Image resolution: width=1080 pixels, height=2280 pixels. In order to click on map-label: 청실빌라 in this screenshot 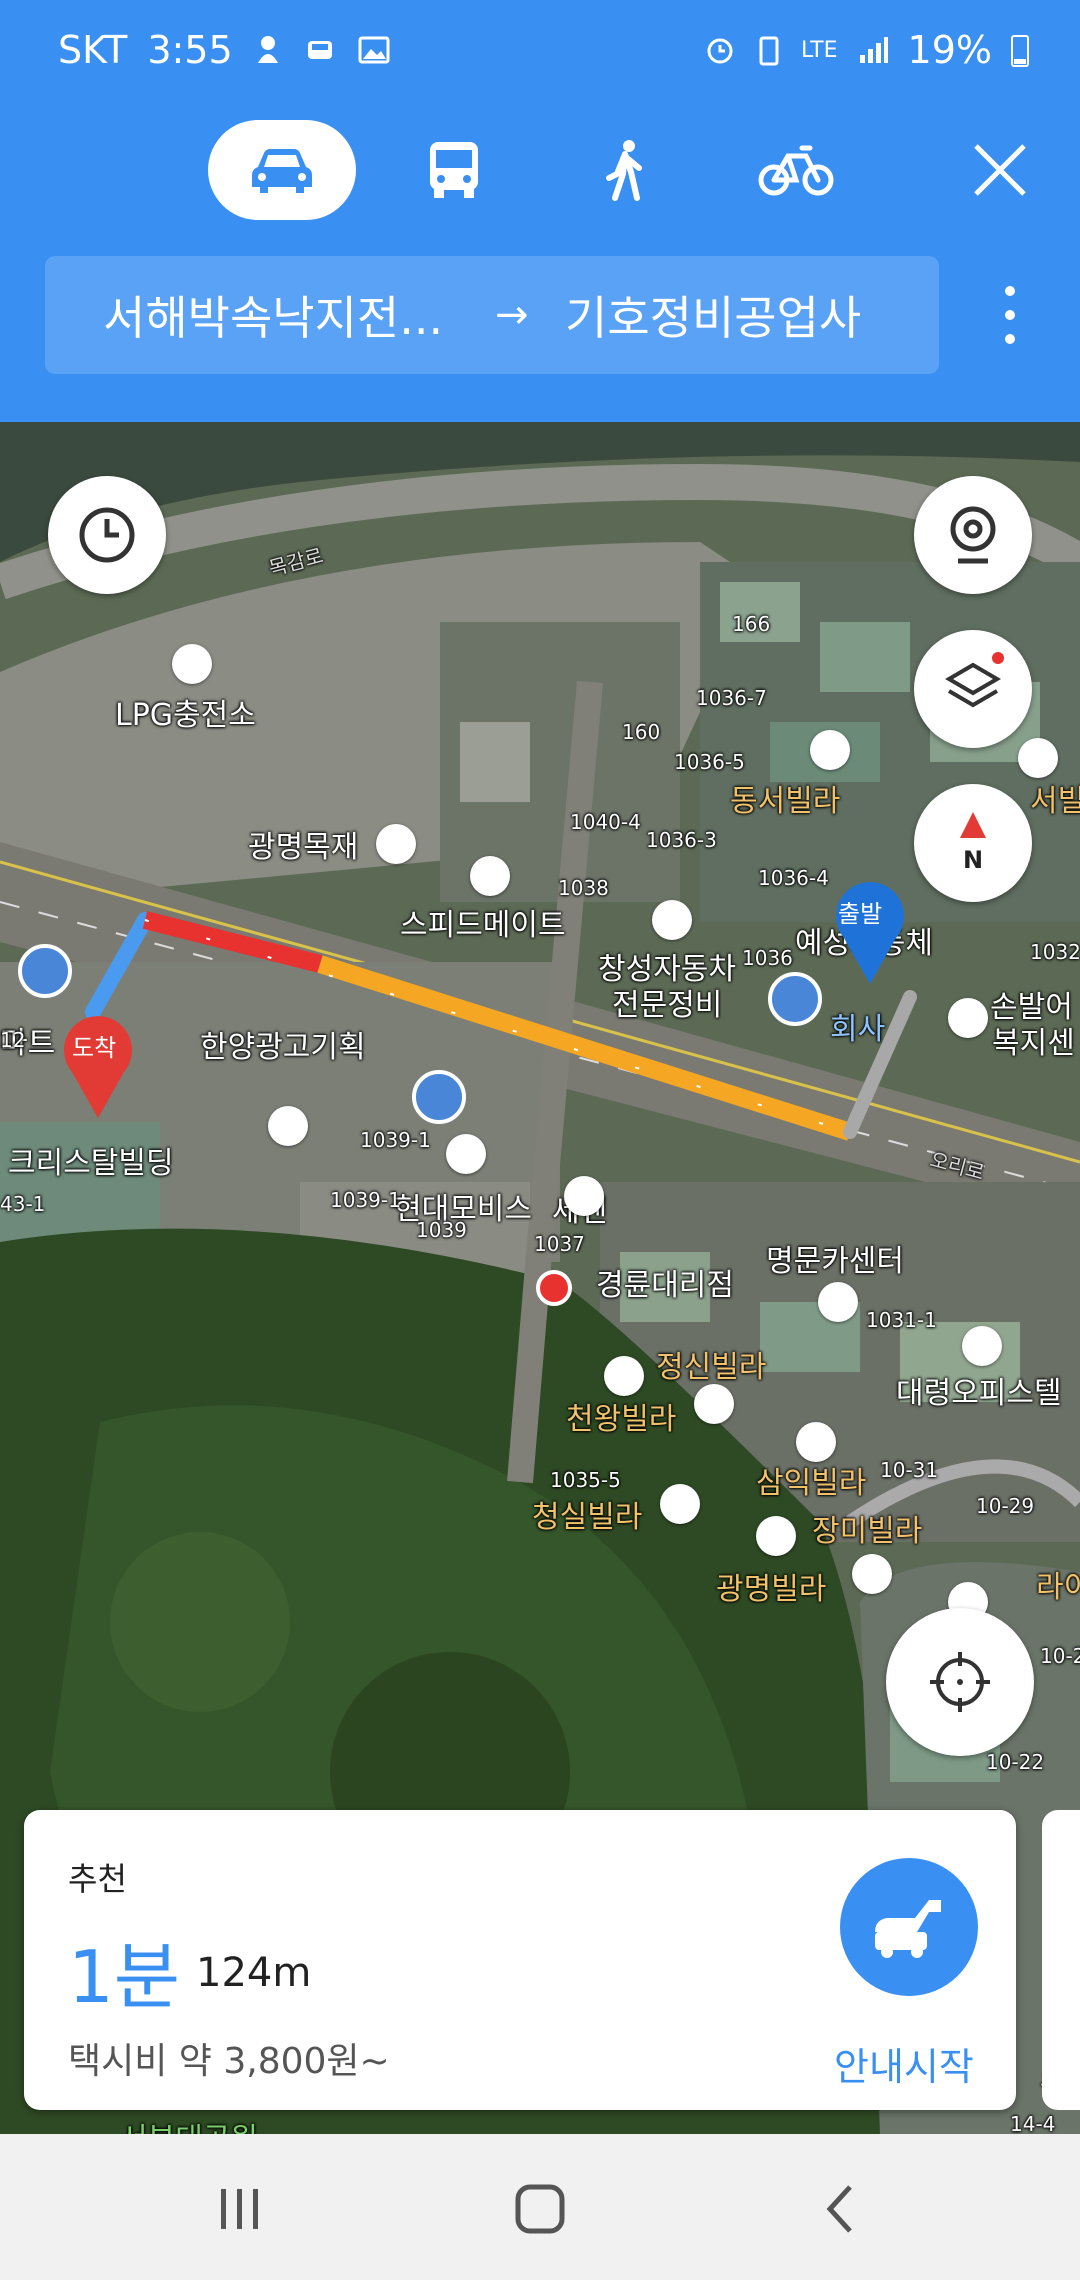, I will do `click(587, 1514)`.